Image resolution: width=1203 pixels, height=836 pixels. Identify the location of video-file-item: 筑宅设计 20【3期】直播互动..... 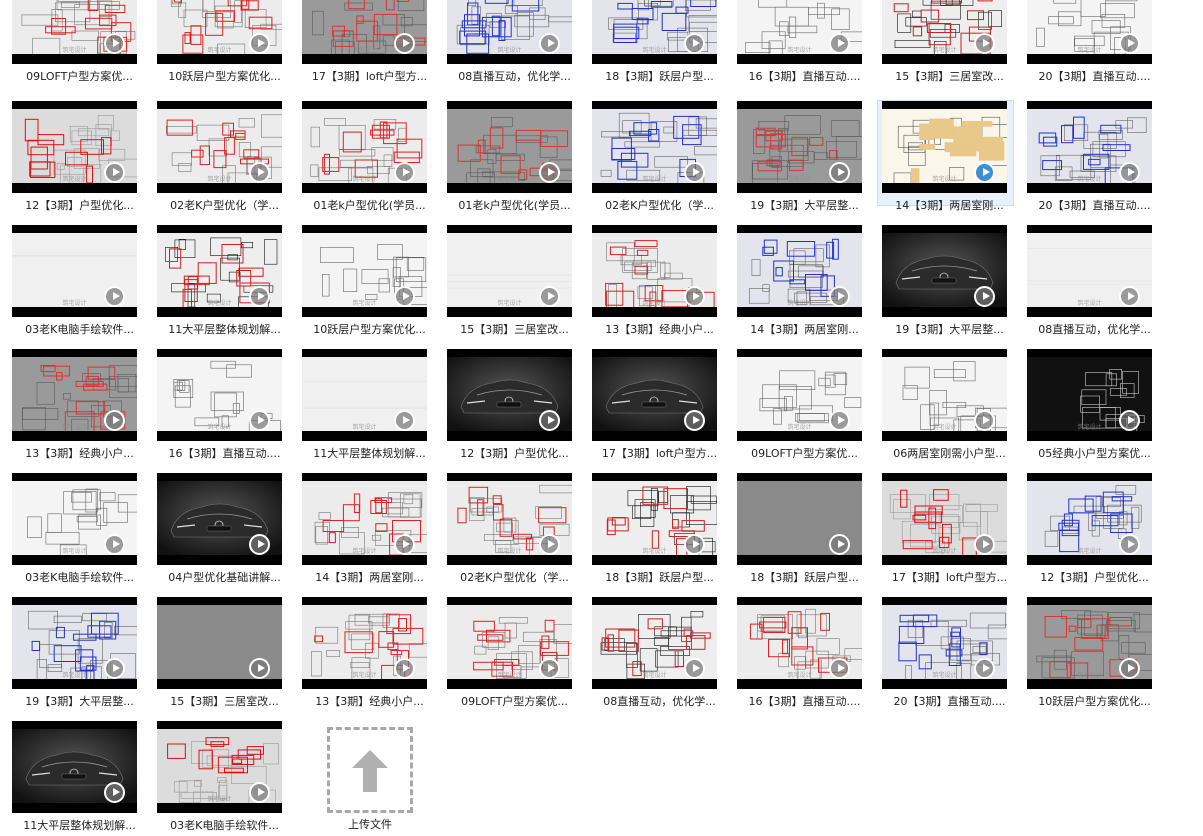
(1094, 156).